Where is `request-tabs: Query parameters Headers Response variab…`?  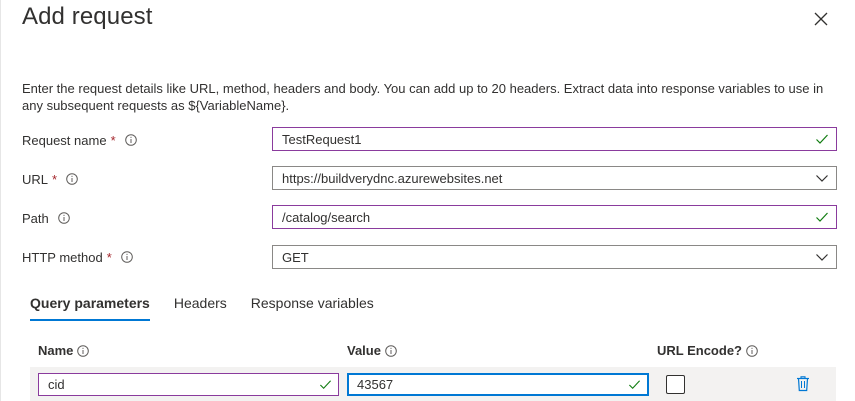
request-tabs: Query parameters Headers Response variab… is located at coordinates (214, 308).